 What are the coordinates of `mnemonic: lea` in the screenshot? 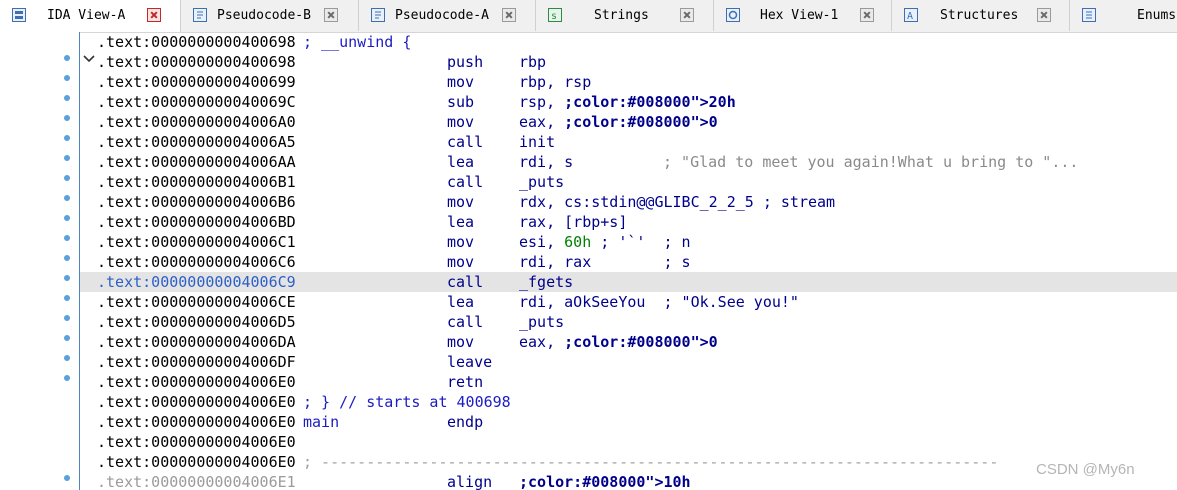 It's located at (461, 302).